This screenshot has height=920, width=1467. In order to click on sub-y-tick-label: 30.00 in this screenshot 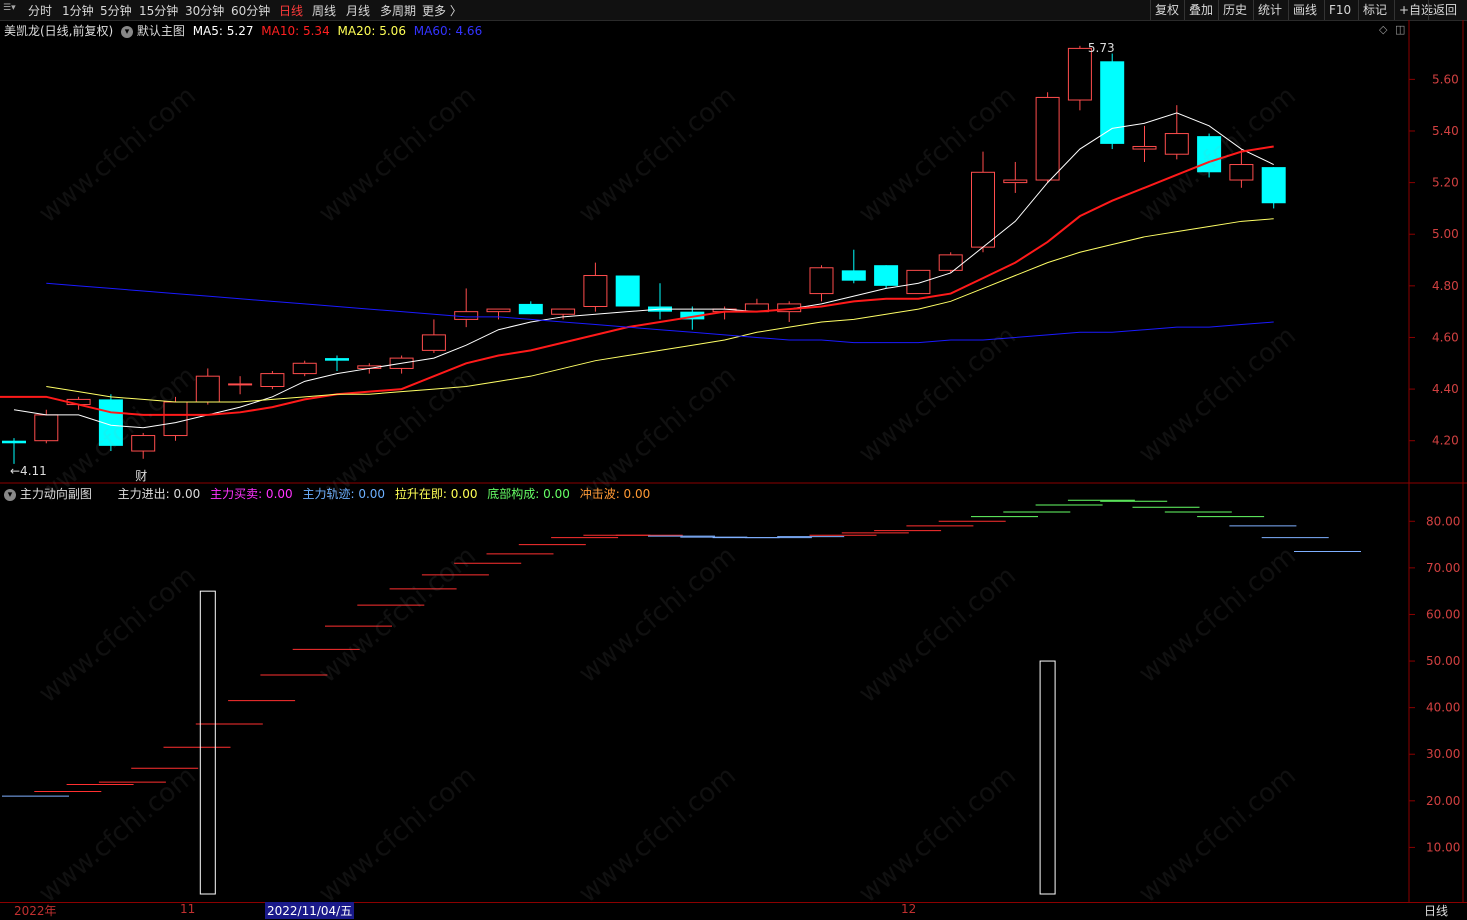, I will do `click(1443, 754)`.